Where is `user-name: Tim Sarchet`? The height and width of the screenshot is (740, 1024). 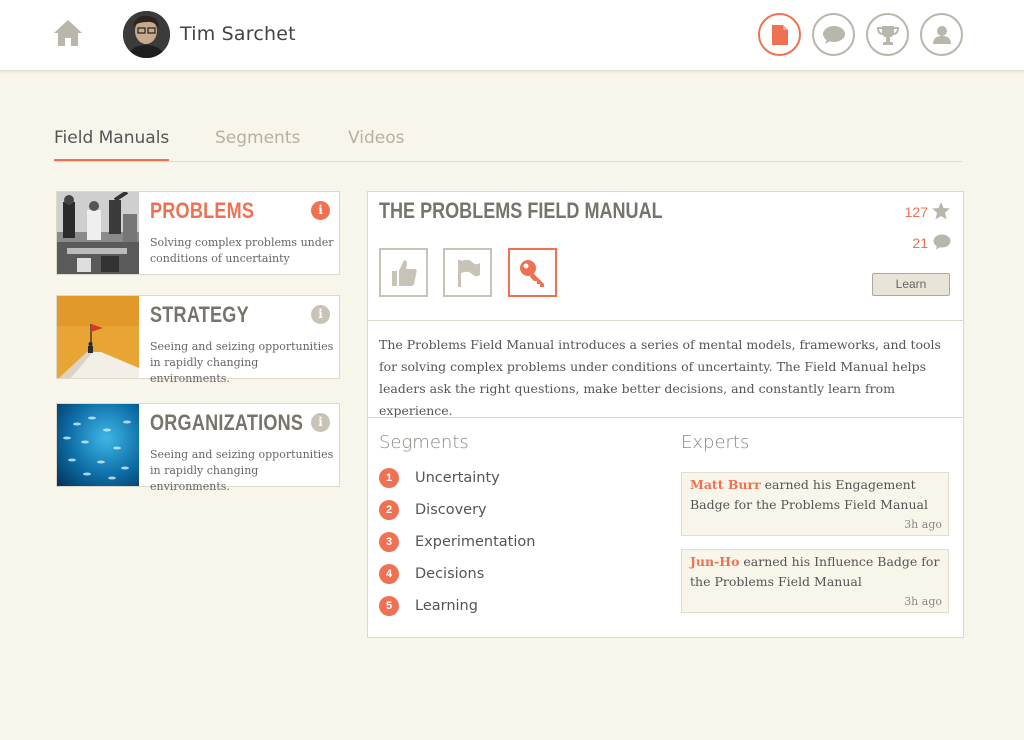 user-name: Tim Sarchet is located at coordinates (238, 34).